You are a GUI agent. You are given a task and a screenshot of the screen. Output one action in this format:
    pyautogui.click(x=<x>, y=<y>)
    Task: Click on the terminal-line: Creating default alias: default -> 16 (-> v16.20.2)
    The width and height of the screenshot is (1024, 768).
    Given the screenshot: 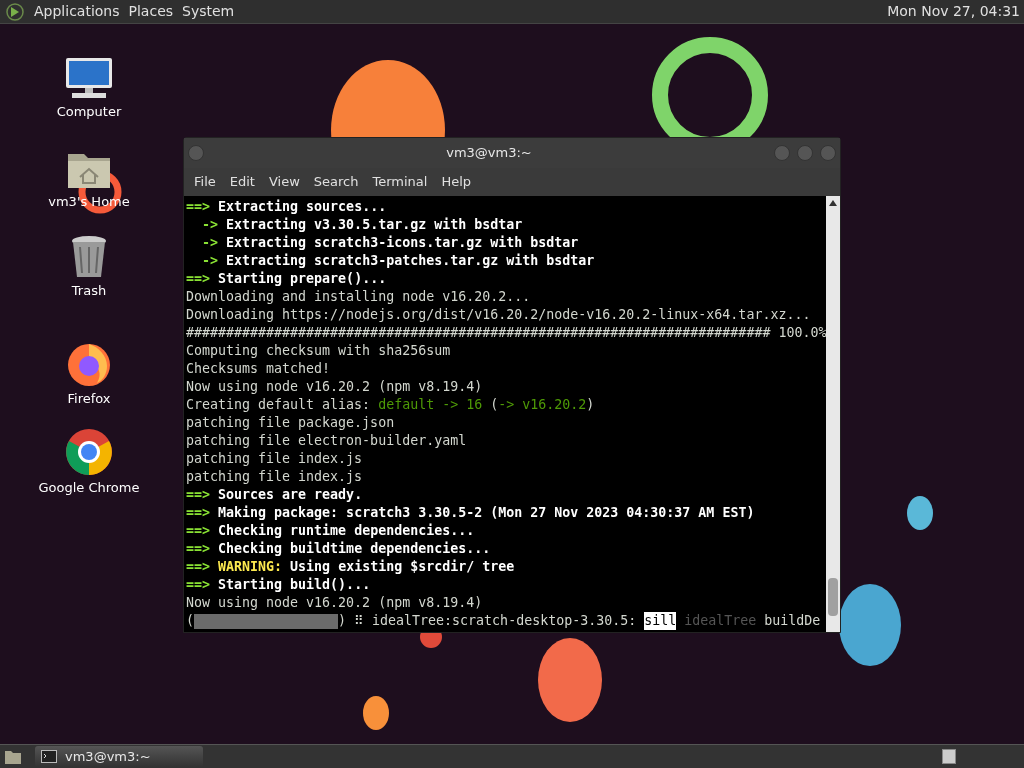 What is the action you would take?
    pyautogui.click(x=390, y=405)
    